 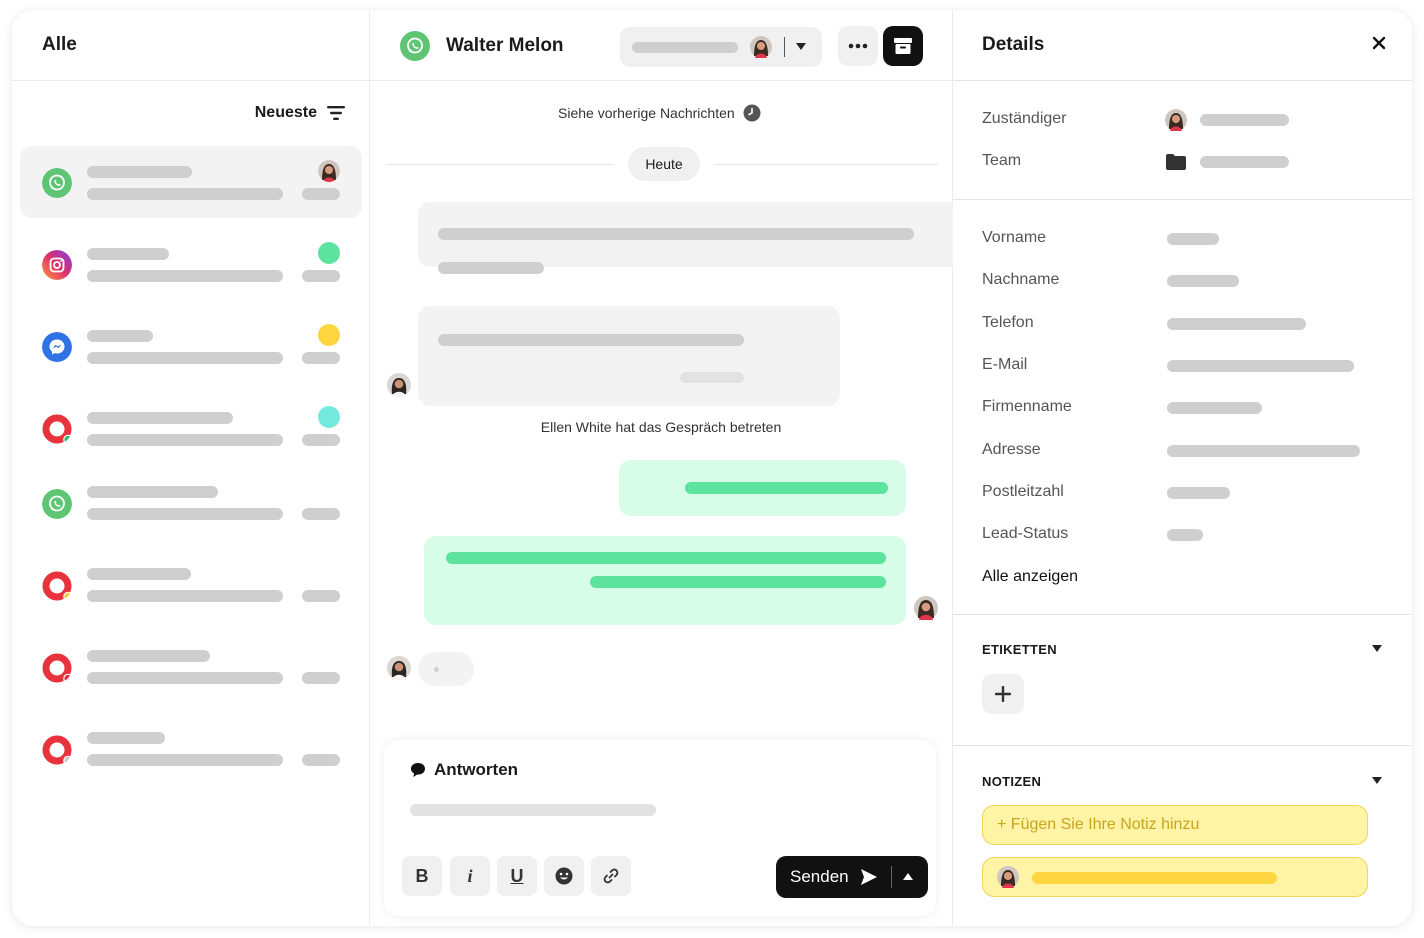 I want to click on phone-label: Telefon, so click(x=1008, y=322).